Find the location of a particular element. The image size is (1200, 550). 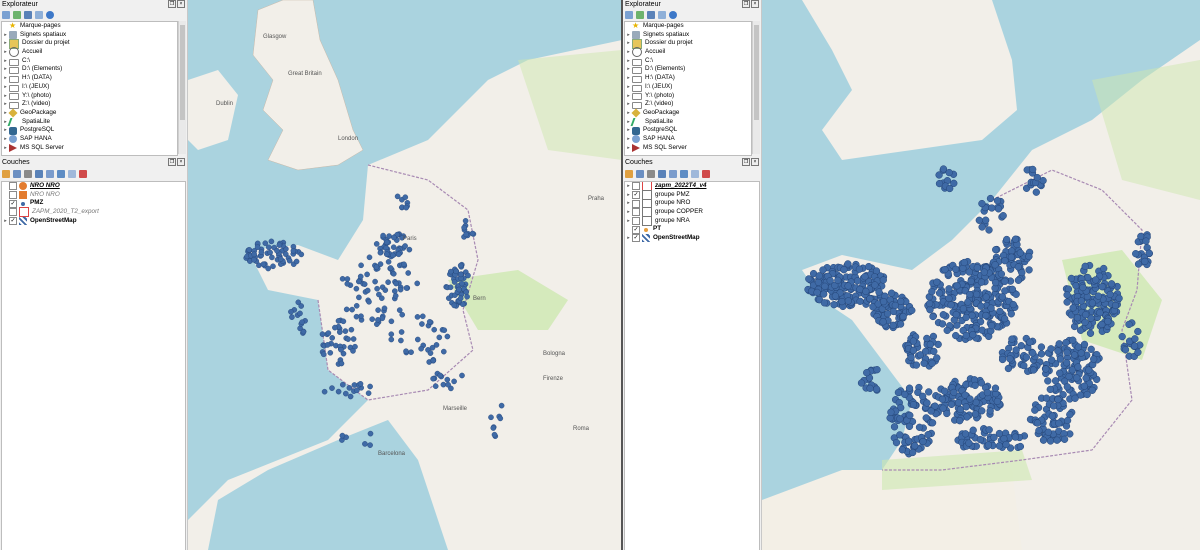

layer-item: ZAPM_2020_T2_export is located at coordinates (93, 212).